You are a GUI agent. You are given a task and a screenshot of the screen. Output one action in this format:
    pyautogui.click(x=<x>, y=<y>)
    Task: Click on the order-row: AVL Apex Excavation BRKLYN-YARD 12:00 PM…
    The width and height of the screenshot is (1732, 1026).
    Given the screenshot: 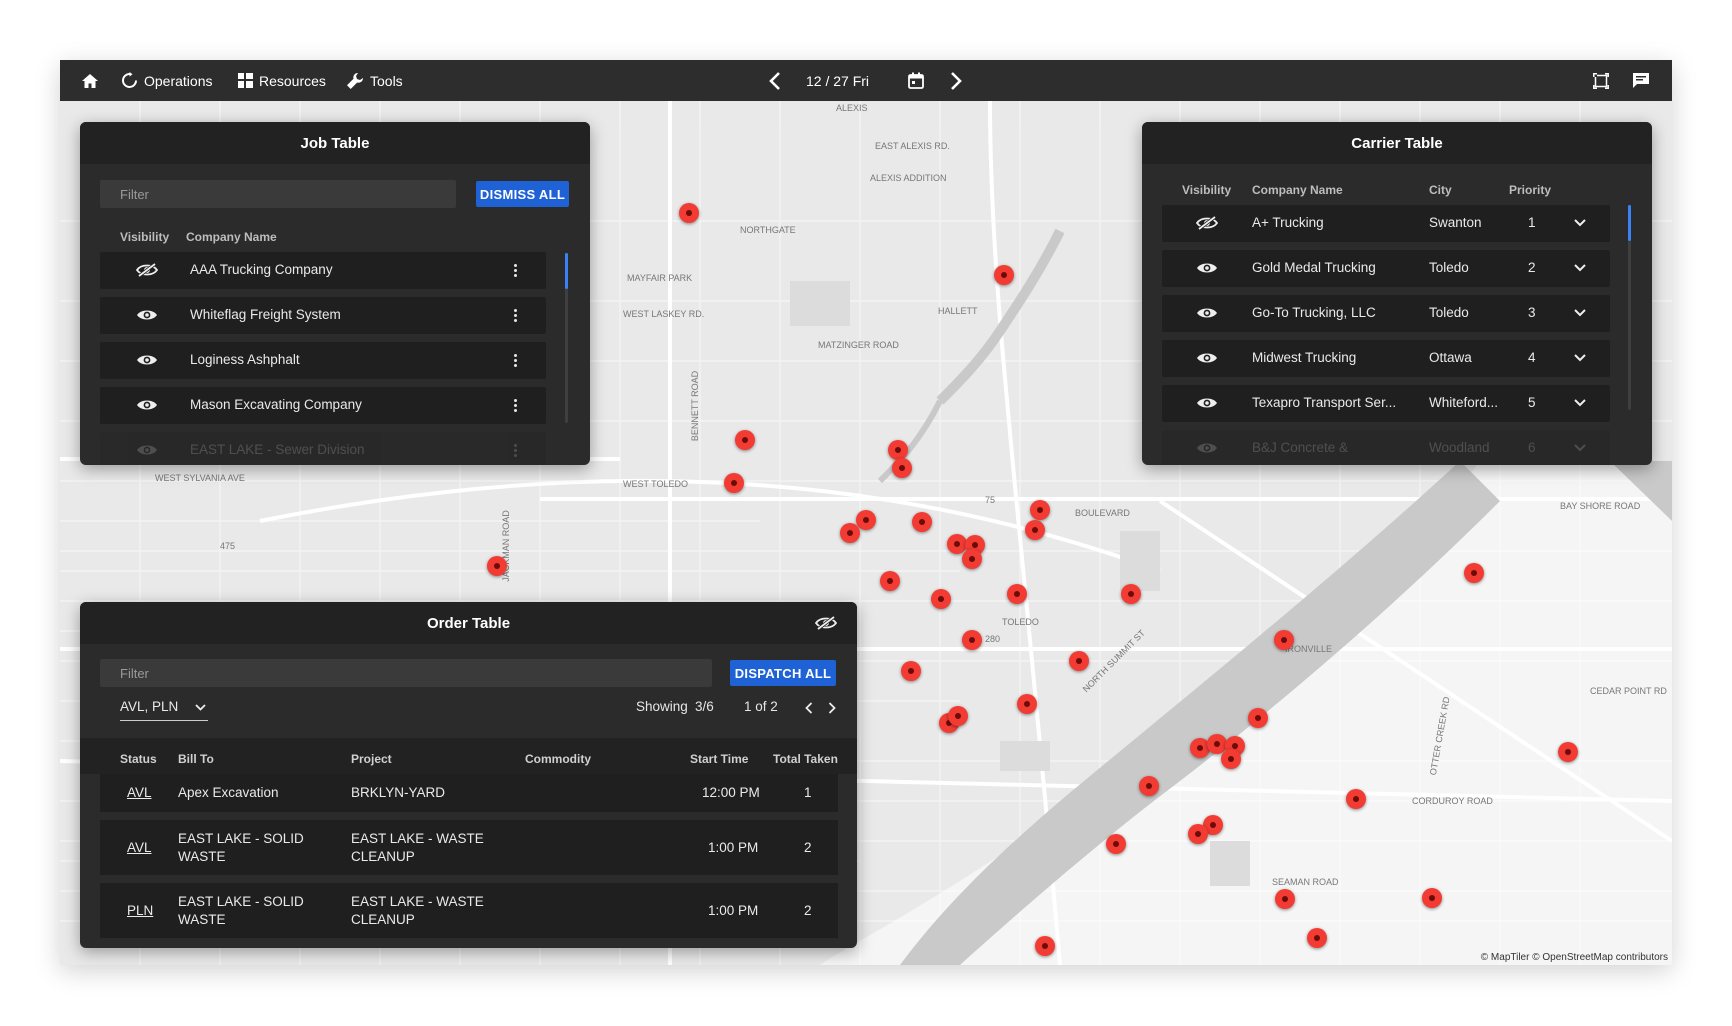 What is the action you would take?
    pyautogui.click(x=469, y=793)
    